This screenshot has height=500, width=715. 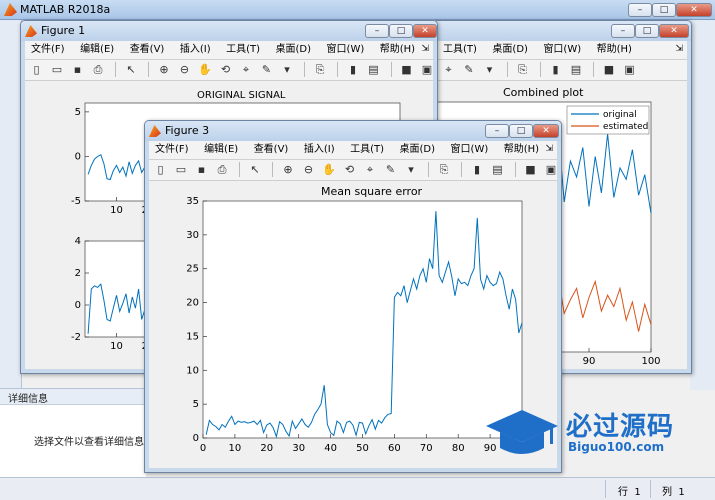 What do you see at coordinates (425, 31) in the screenshot?
I see `figure-1-close-button: ✕` at bounding box center [425, 31].